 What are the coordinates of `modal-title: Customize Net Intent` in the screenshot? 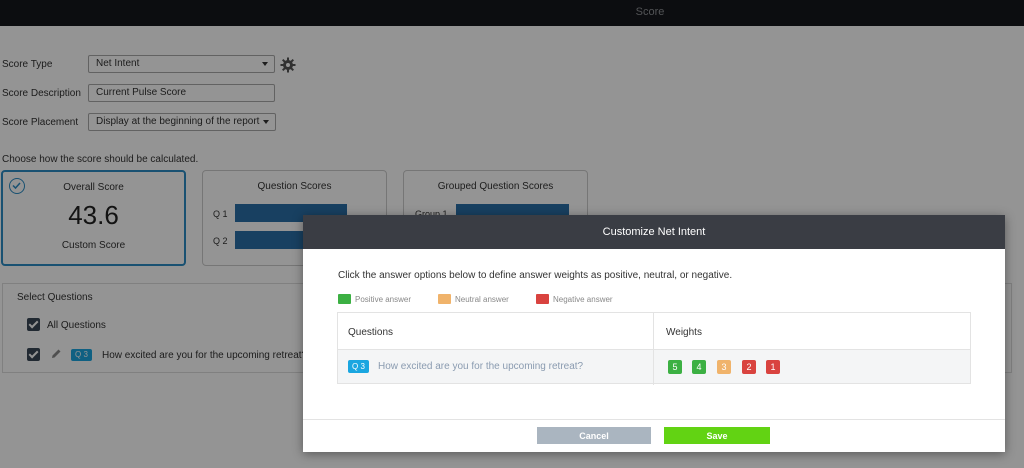 It's located at (654, 232).